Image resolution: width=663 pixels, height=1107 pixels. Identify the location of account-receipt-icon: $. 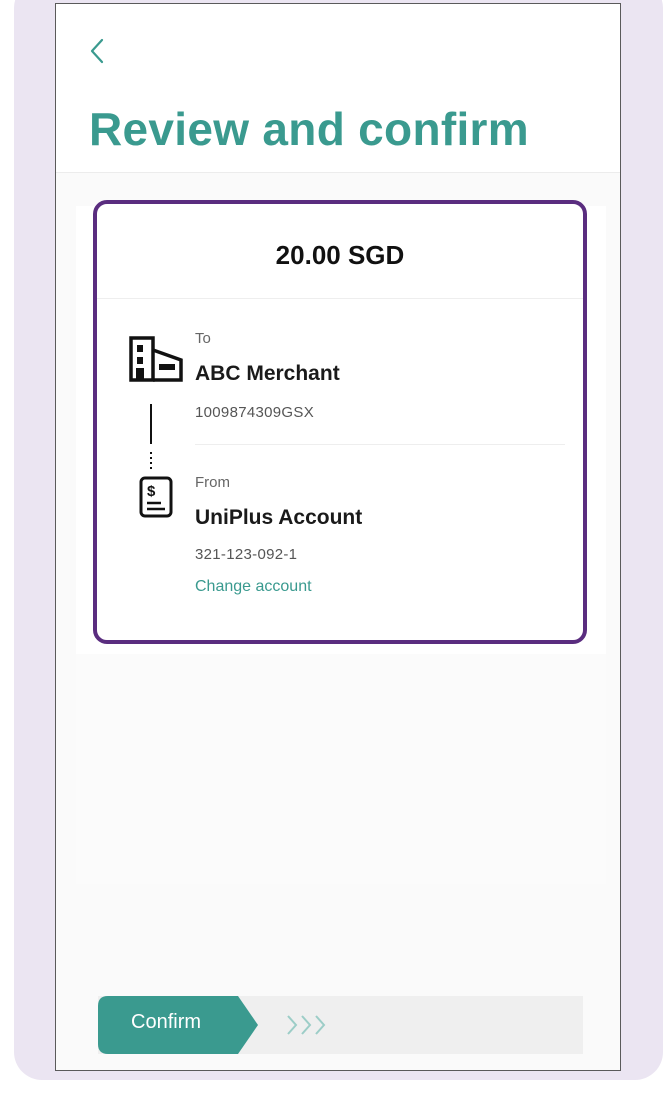
(156, 497).